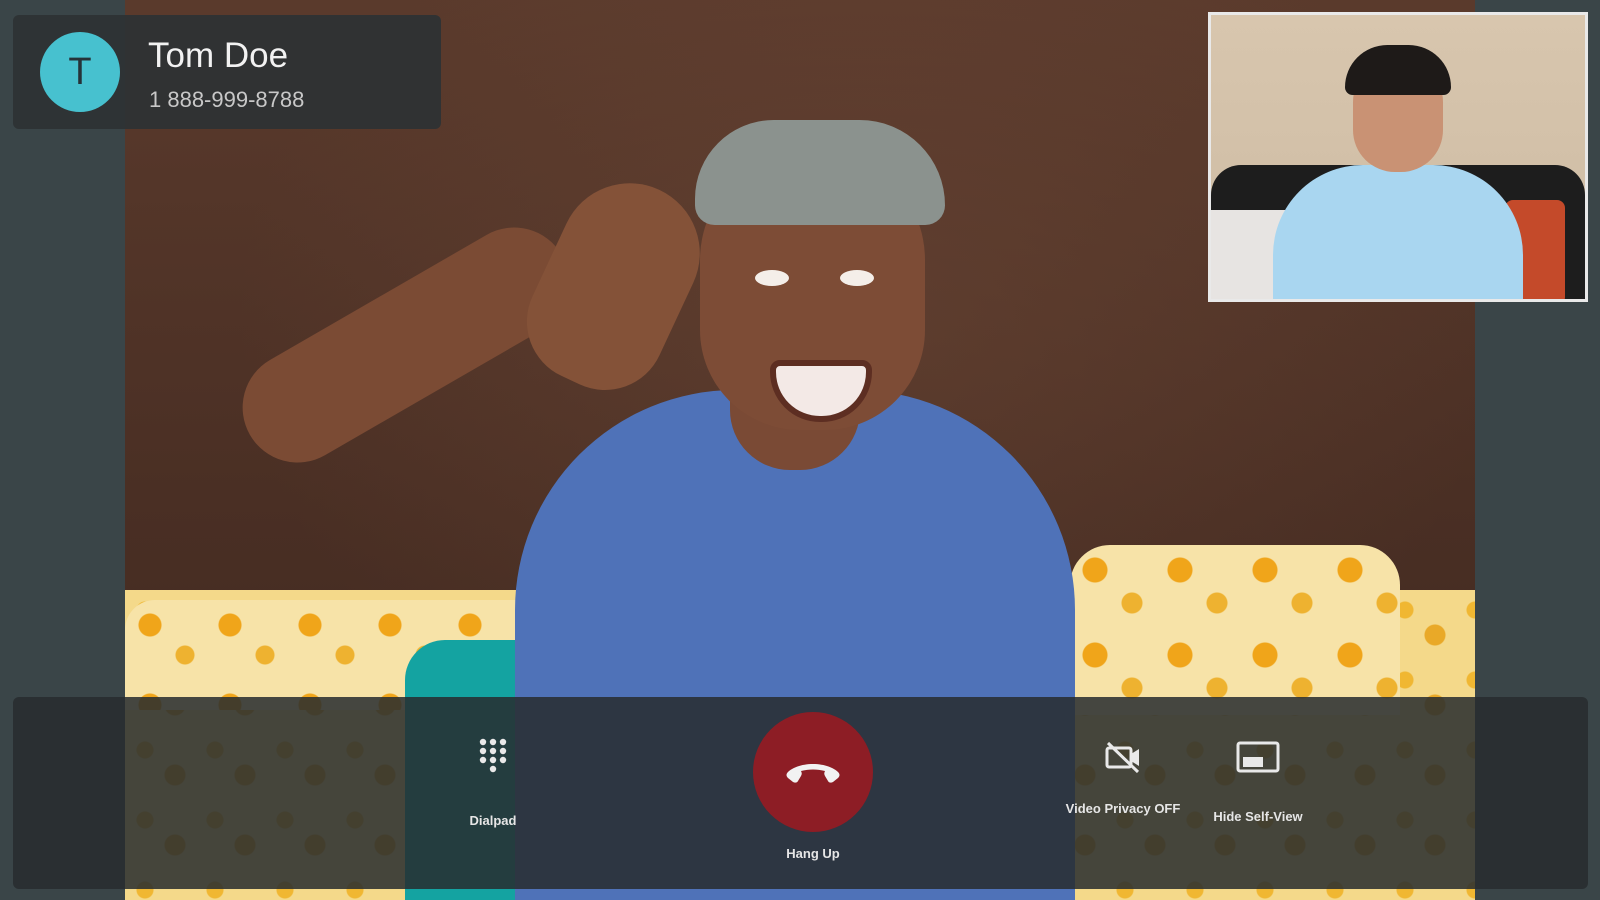 The height and width of the screenshot is (900, 1600). I want to click on hang-up-label: Hang Up, so click(813, 853).